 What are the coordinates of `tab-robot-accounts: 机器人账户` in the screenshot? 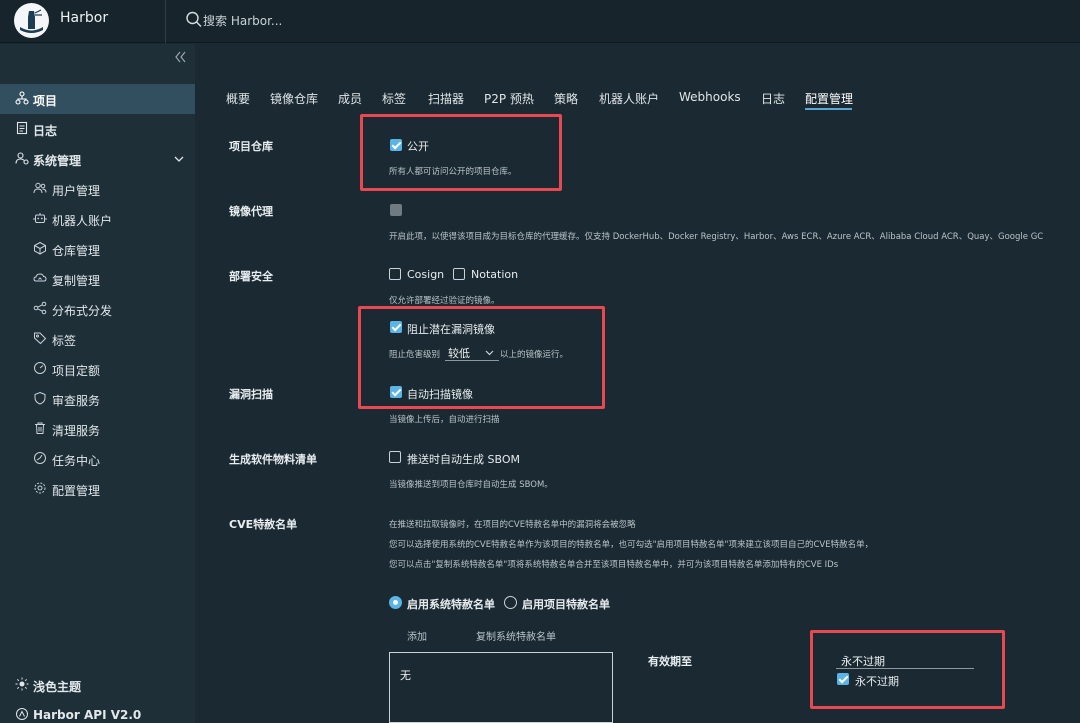 It's located at (629, 98).